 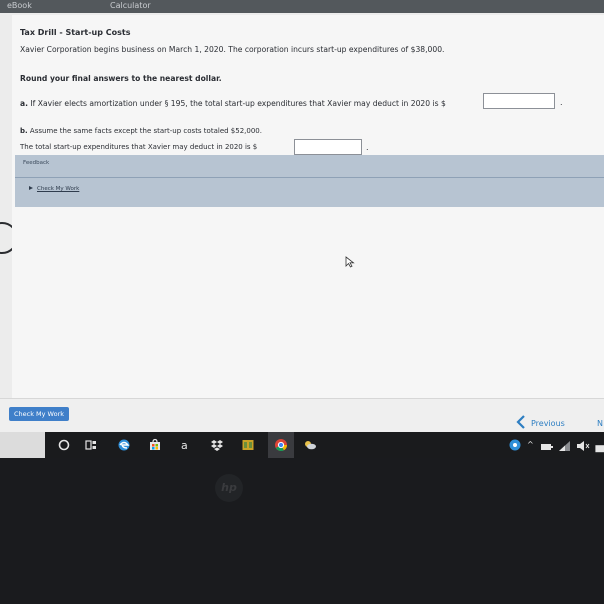 What do you see at coordinates (39, 414) in the screenshot?
I see `check-my-work-button: Check My Work` at bounding box center [39, 414].